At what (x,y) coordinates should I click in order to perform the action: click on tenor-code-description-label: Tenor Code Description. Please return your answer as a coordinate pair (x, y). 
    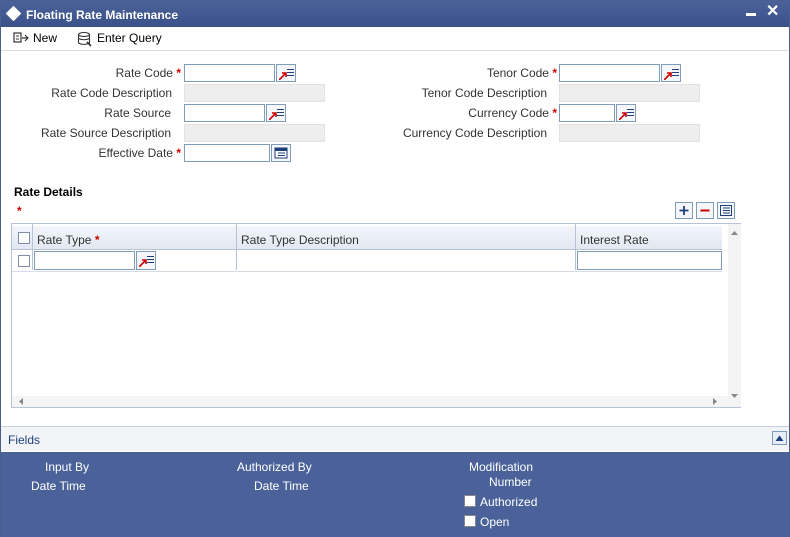
    Looking at the image, I should click on (484, 93).